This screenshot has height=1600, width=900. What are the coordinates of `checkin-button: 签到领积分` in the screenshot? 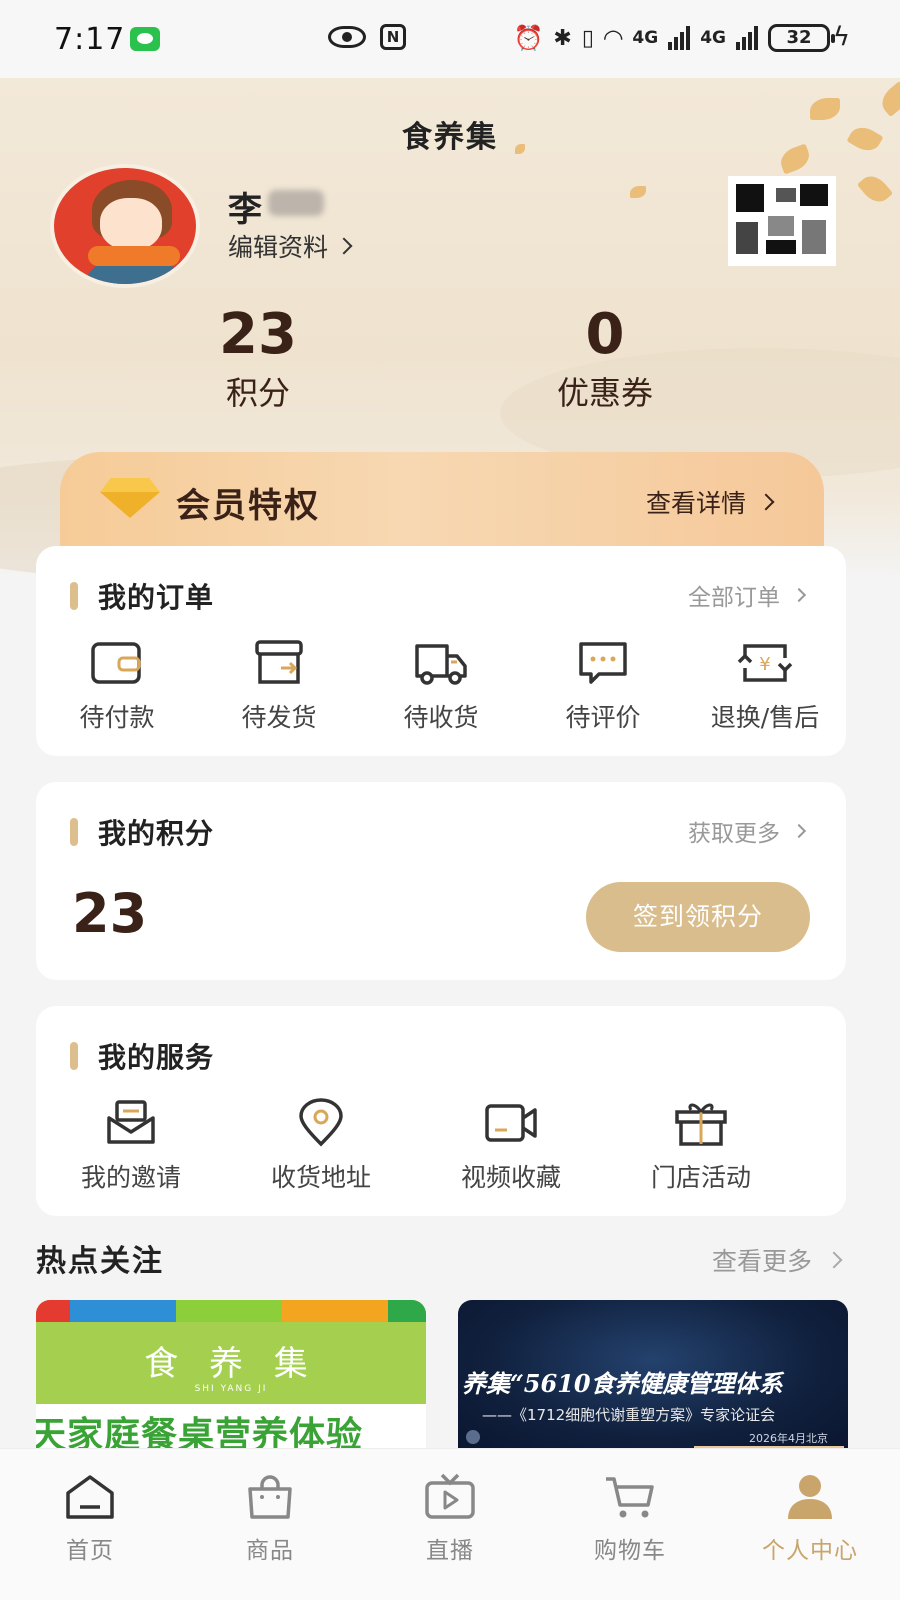 It's located at (698, 917).